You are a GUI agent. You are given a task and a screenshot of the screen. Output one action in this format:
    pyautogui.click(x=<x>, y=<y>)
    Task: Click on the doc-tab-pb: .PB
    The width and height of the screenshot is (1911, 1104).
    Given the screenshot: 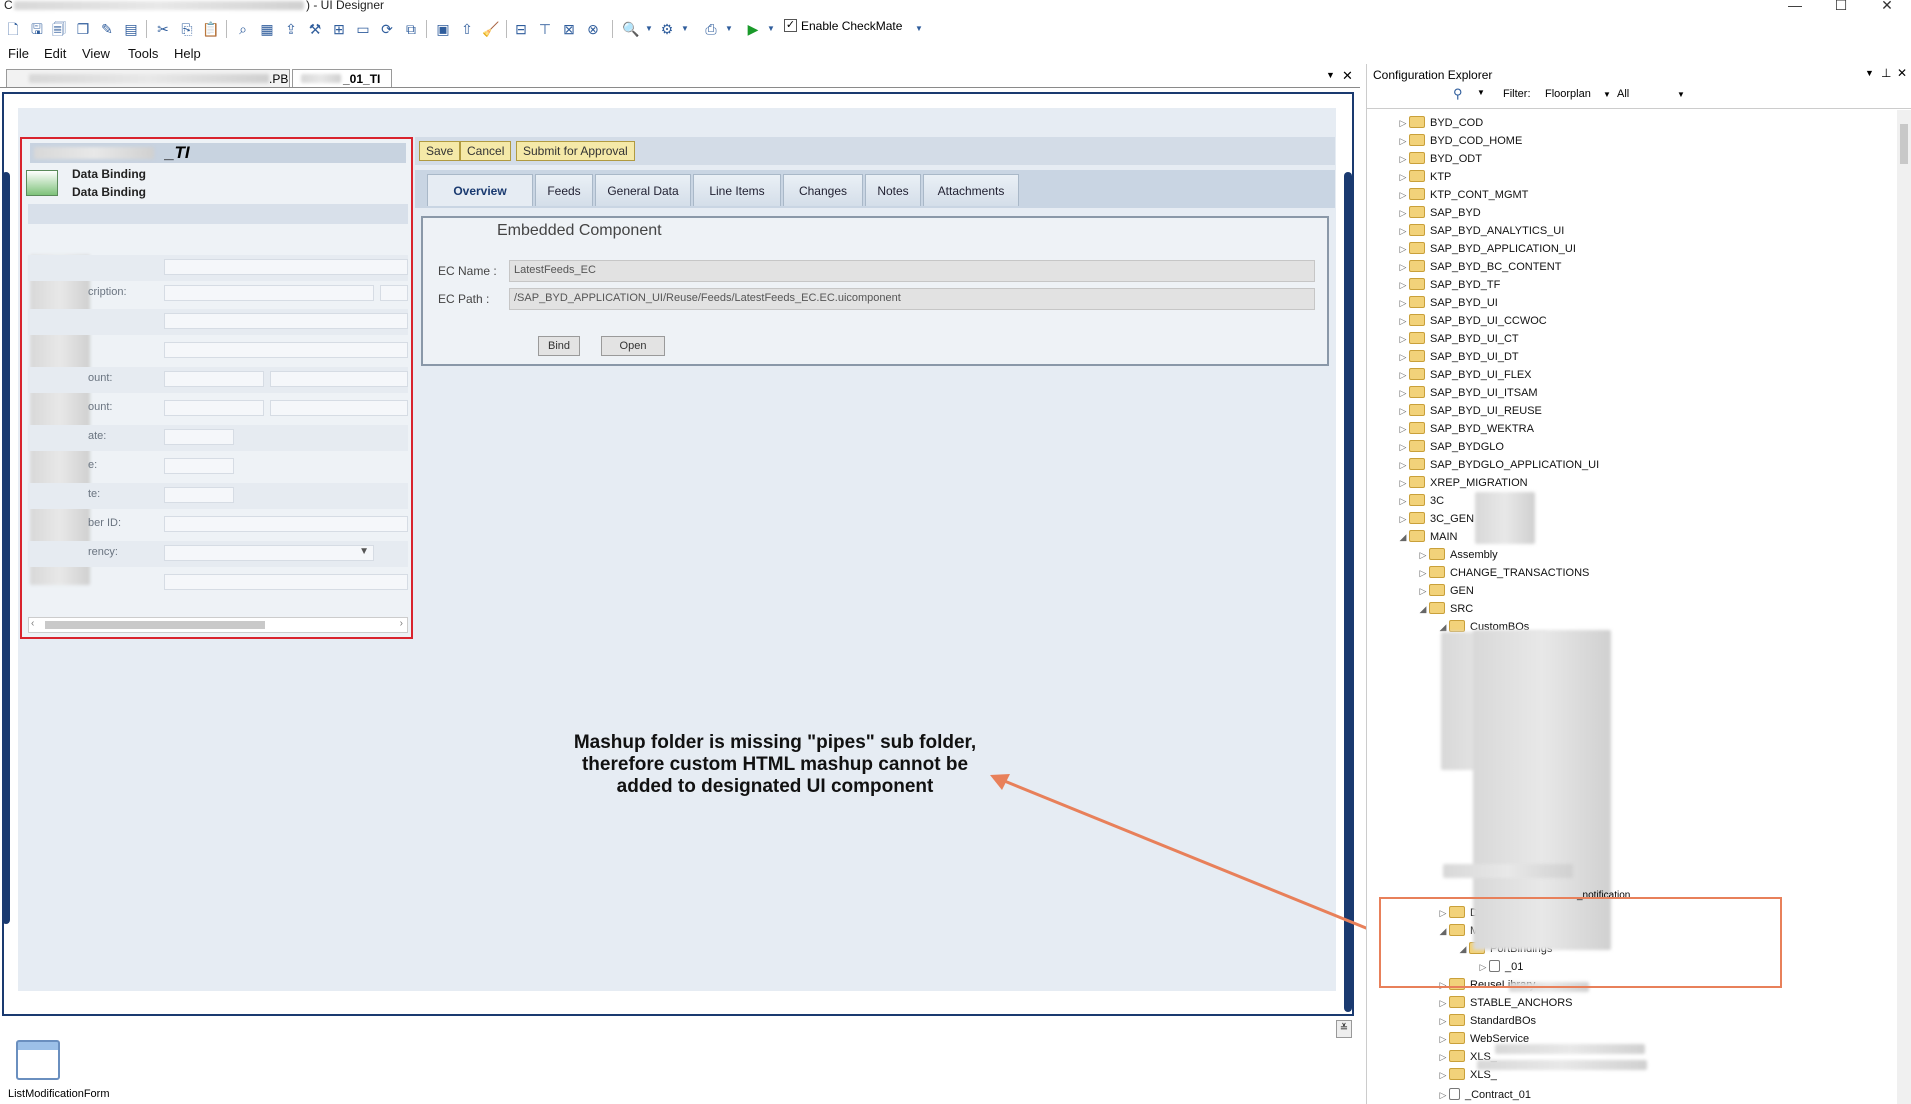 What is the action you would take?
    pyautogui.click(x=148, y=78)
    